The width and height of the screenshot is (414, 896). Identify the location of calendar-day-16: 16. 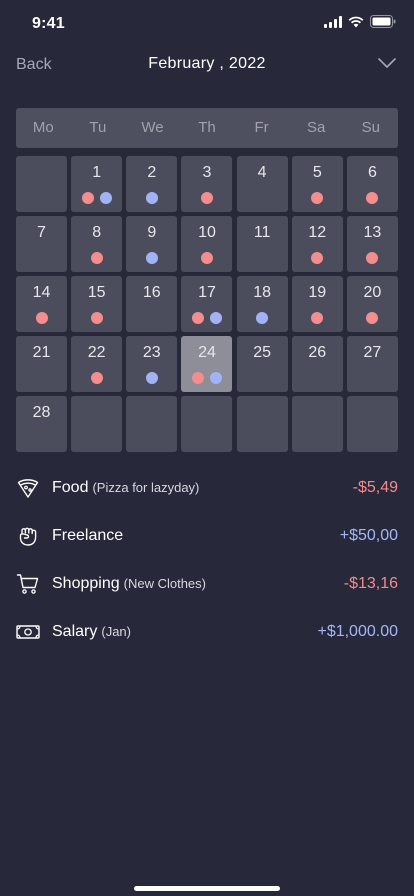
(152, 304).